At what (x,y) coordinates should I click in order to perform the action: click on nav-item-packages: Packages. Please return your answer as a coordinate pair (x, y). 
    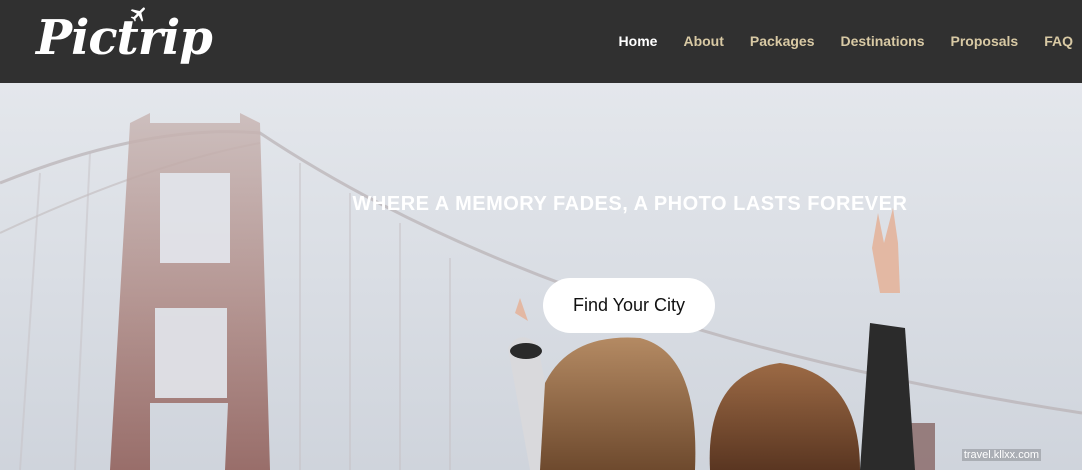
    Looking at the image, I should click on (782, 41).